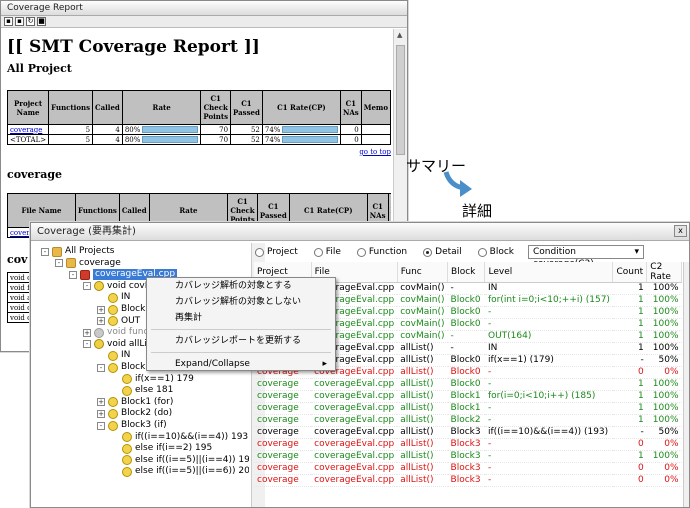  Describe the element at coordinates (664, 432) in the screenshot. I see `grid-cell: 50%` at that location.